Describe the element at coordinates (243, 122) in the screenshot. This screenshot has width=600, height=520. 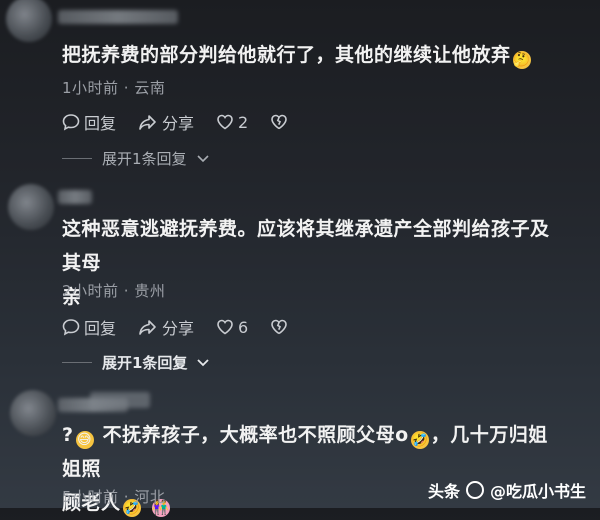
I see `like-count: 2` at that location.